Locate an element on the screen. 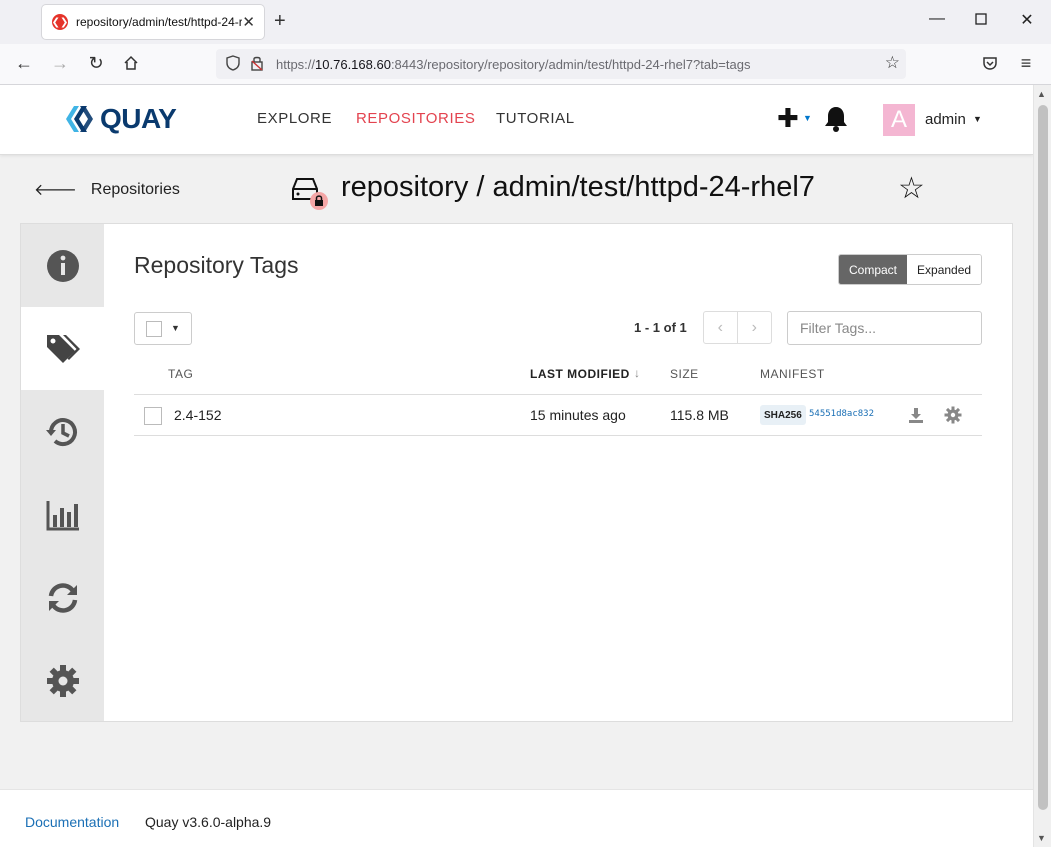 The height and width of the screenshot is (847, 1051). view-mode-toggle: Compact Expanded is located at coordinates (910, 269).